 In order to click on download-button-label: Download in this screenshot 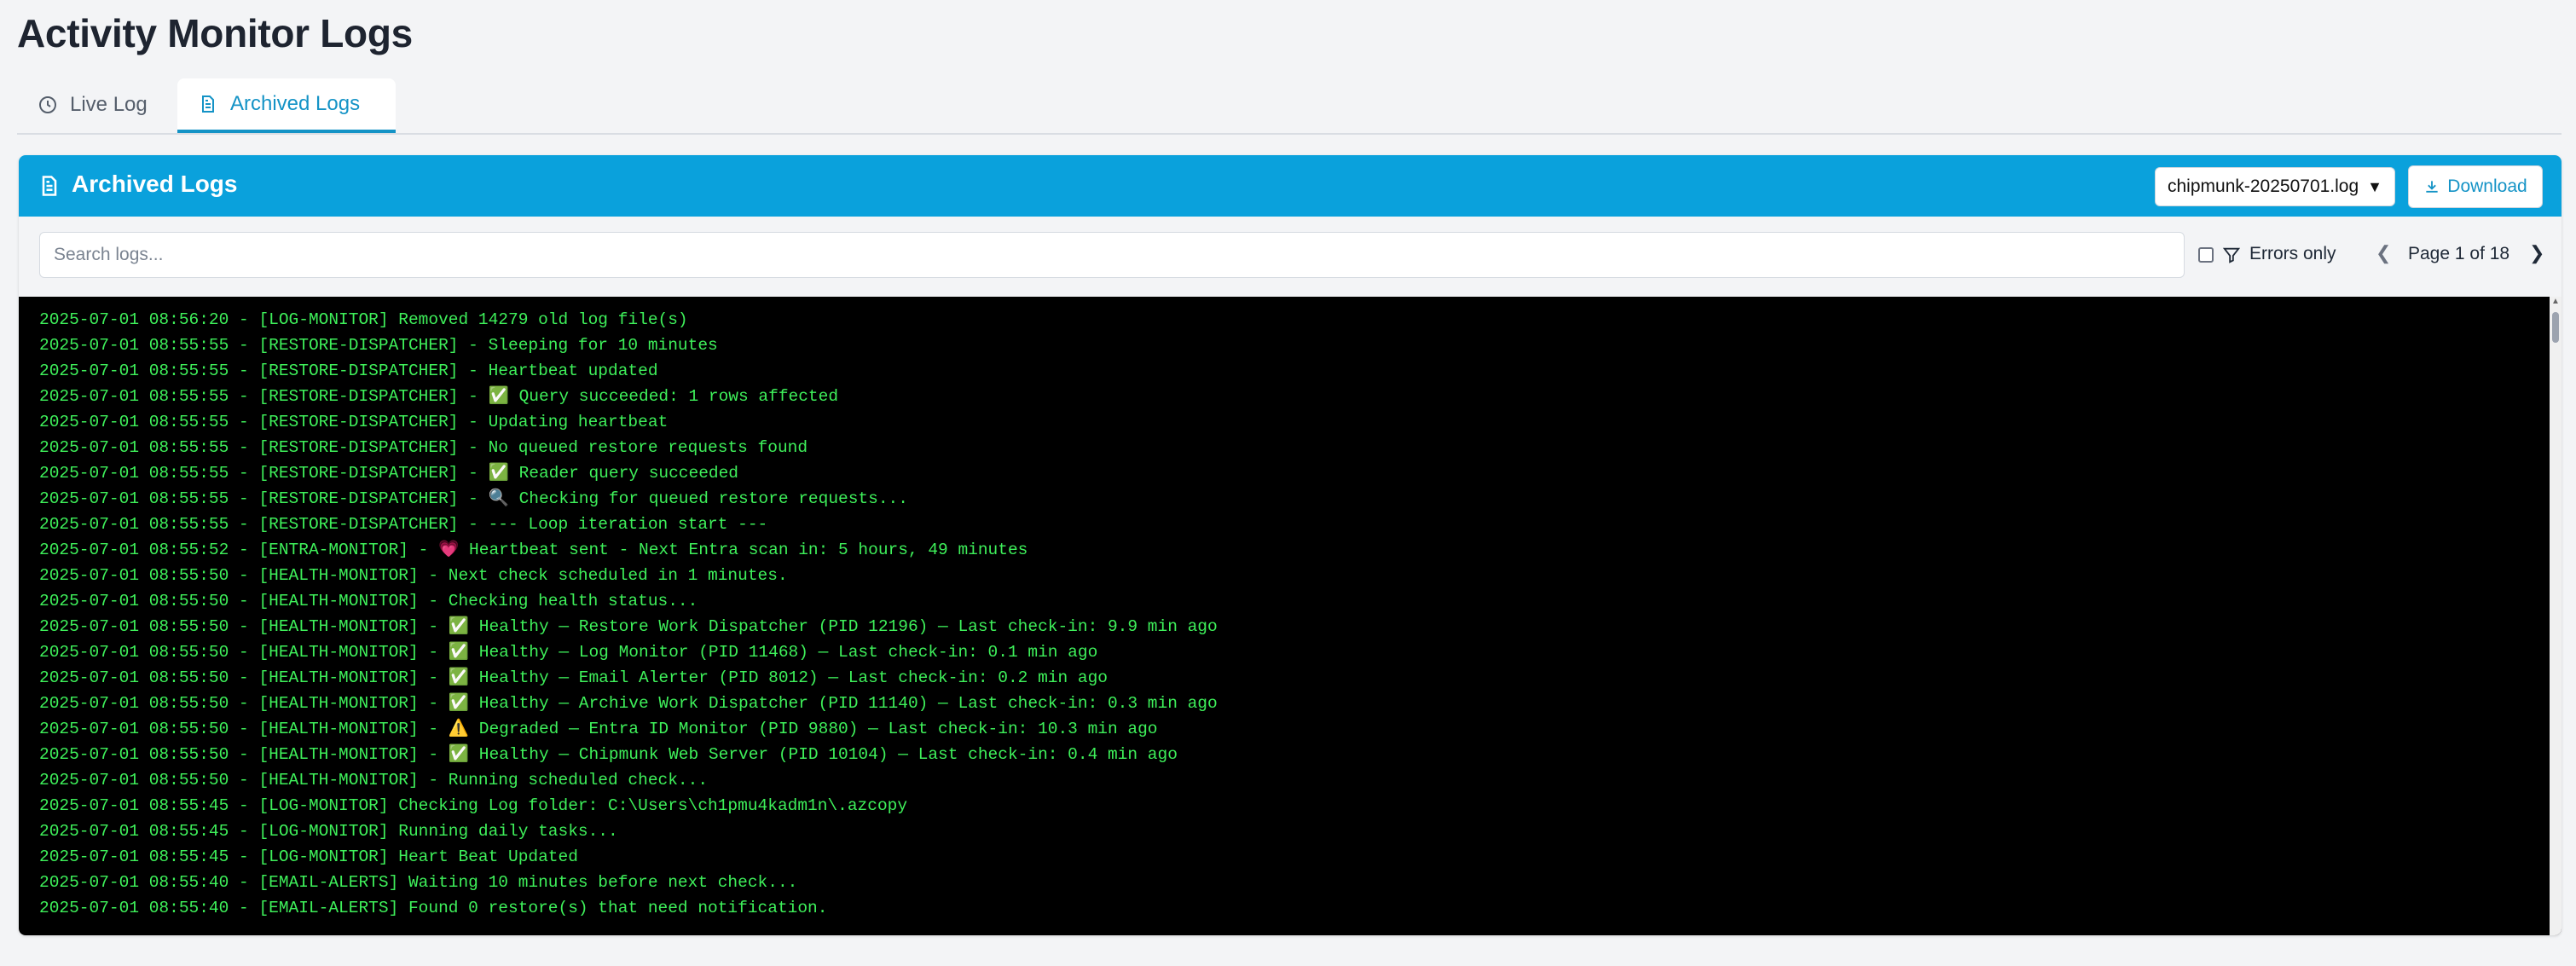, I will do `click(2487, 186)`.